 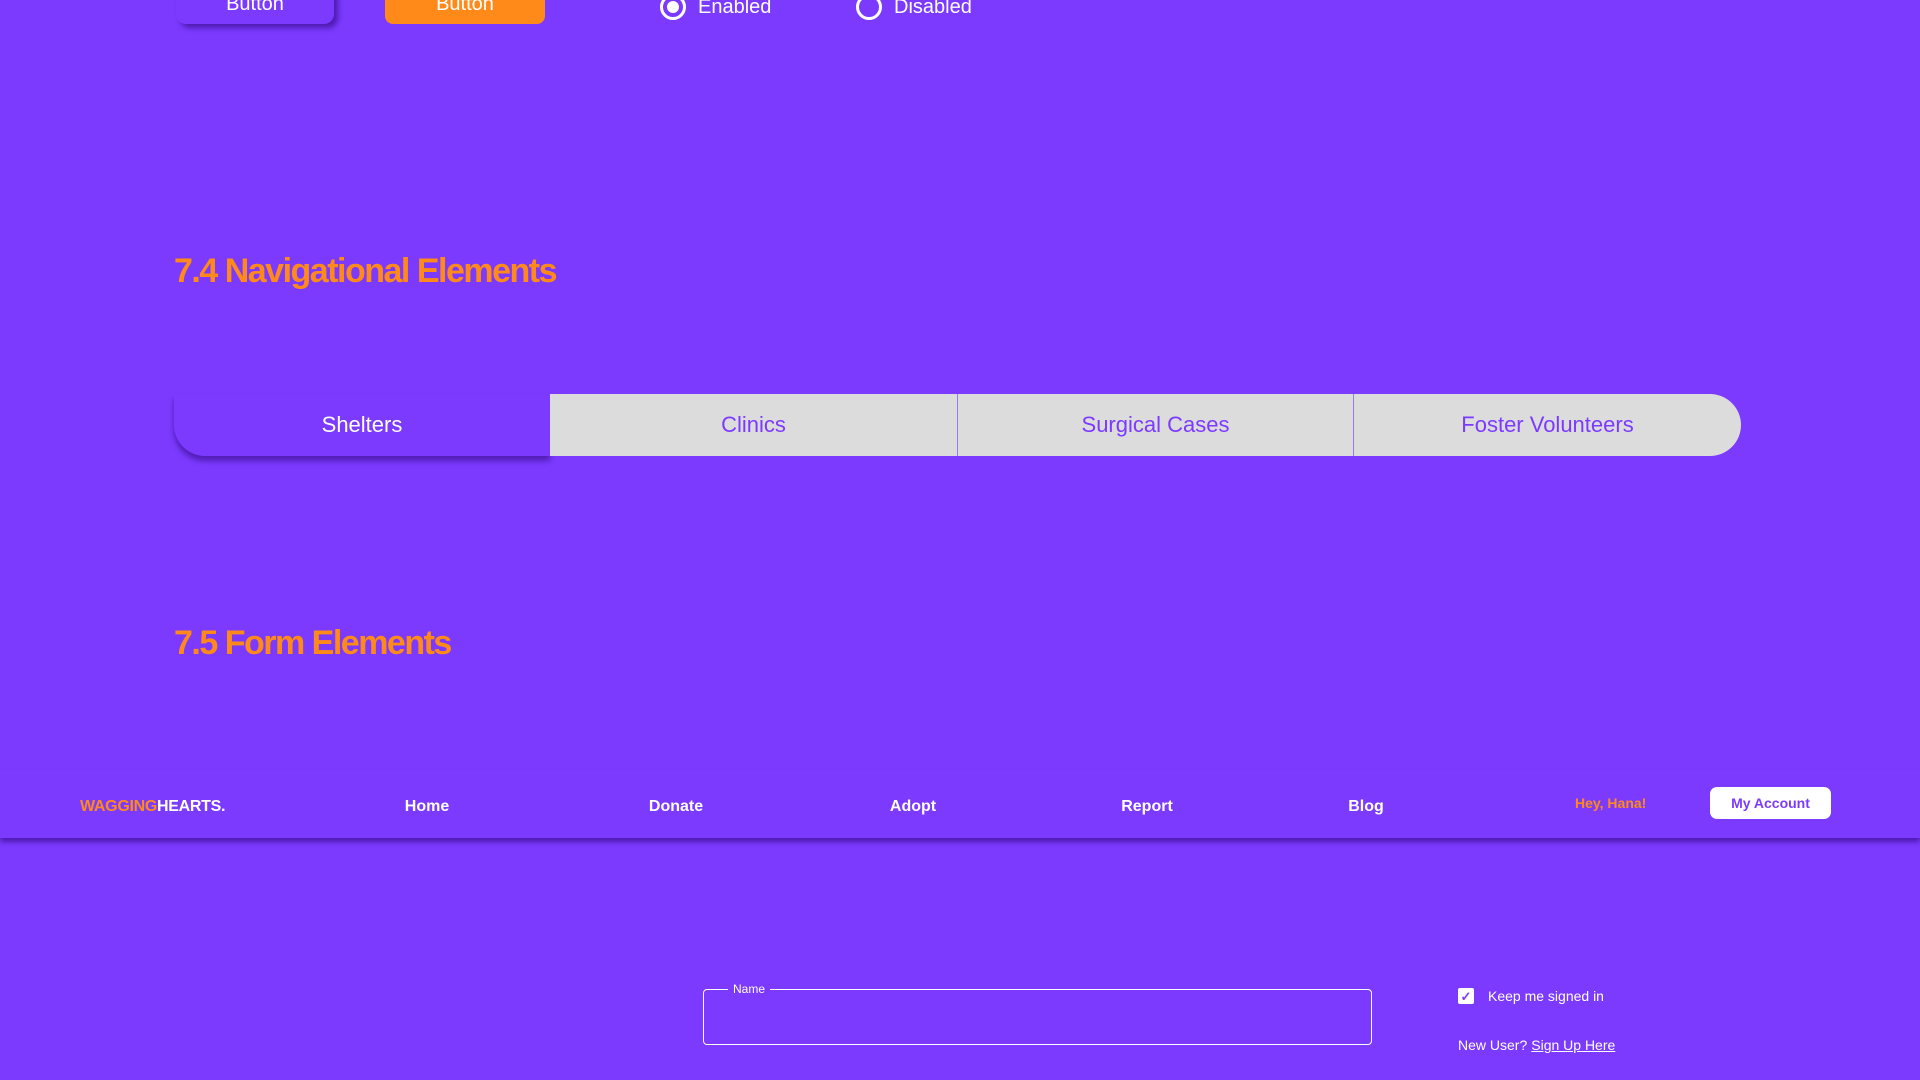 I want to click on tab-clinics: Clinics, so click(x=754, y=425).